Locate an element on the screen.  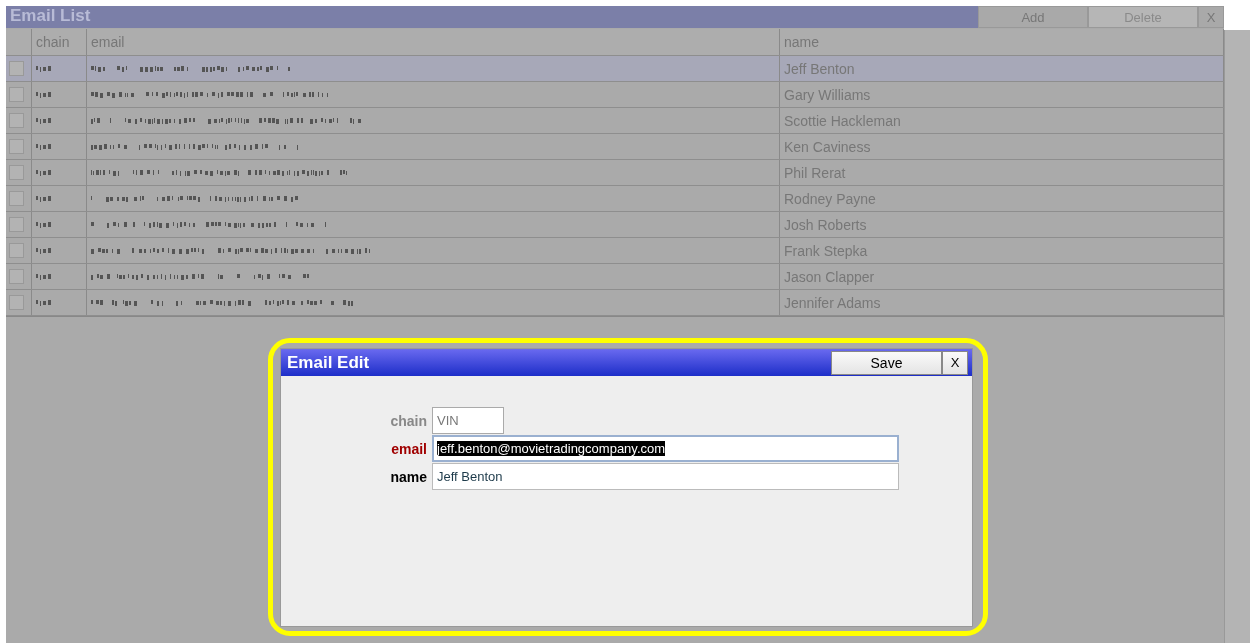
input-field: jeff.benton@movietradingcompany.com is located at coordinates (665, 448).